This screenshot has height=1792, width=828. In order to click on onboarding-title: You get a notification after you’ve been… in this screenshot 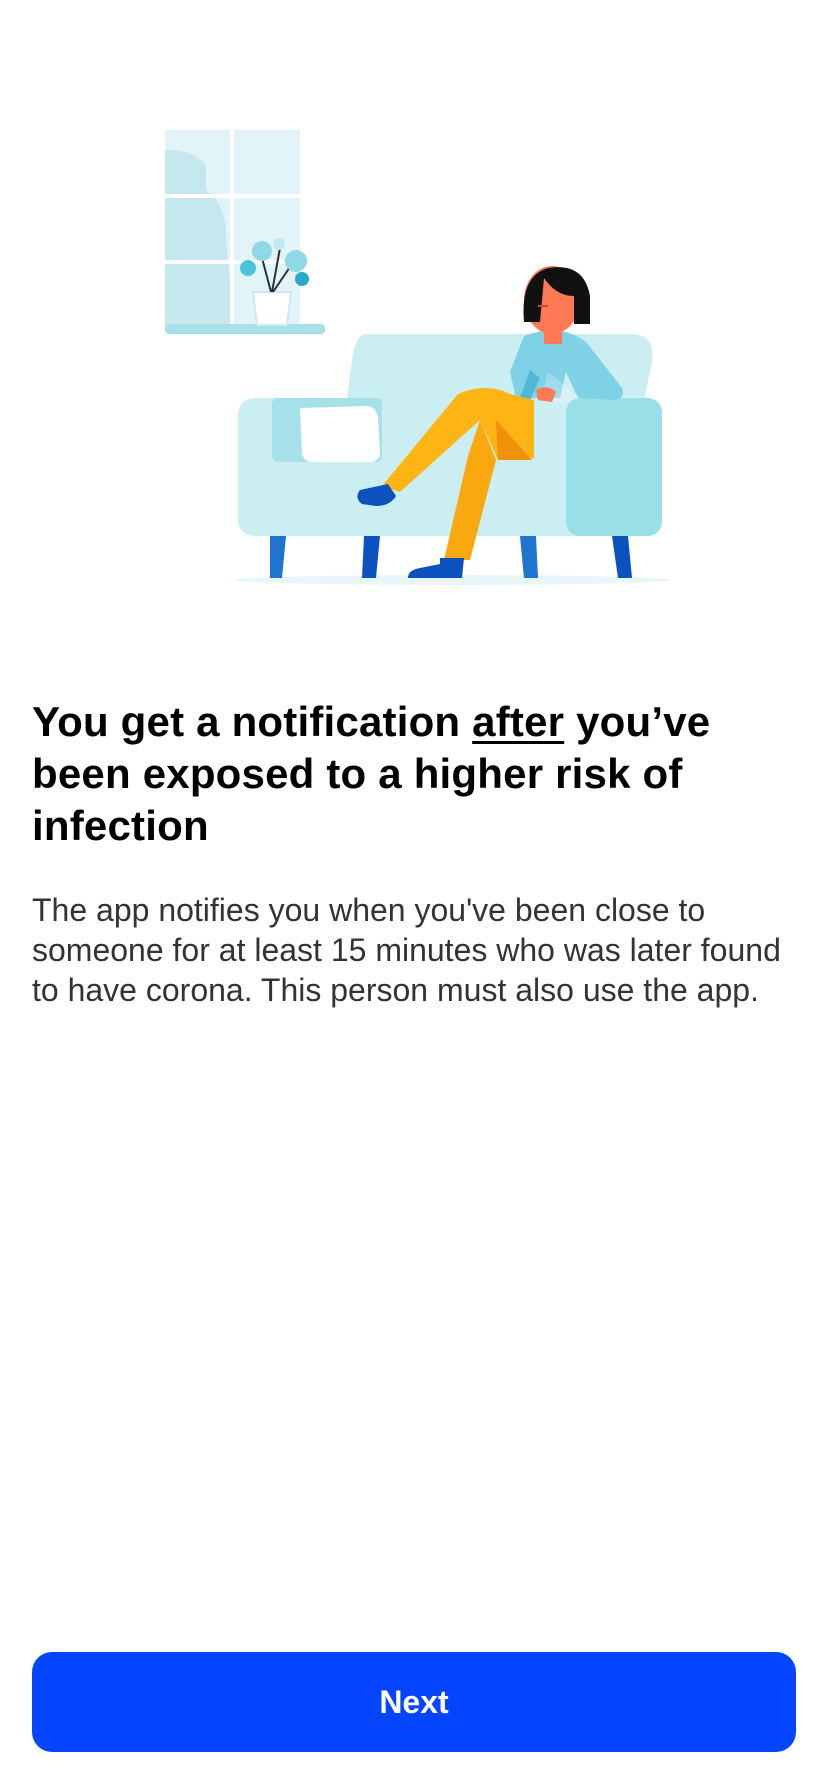, I will do `click(414, 774)`.